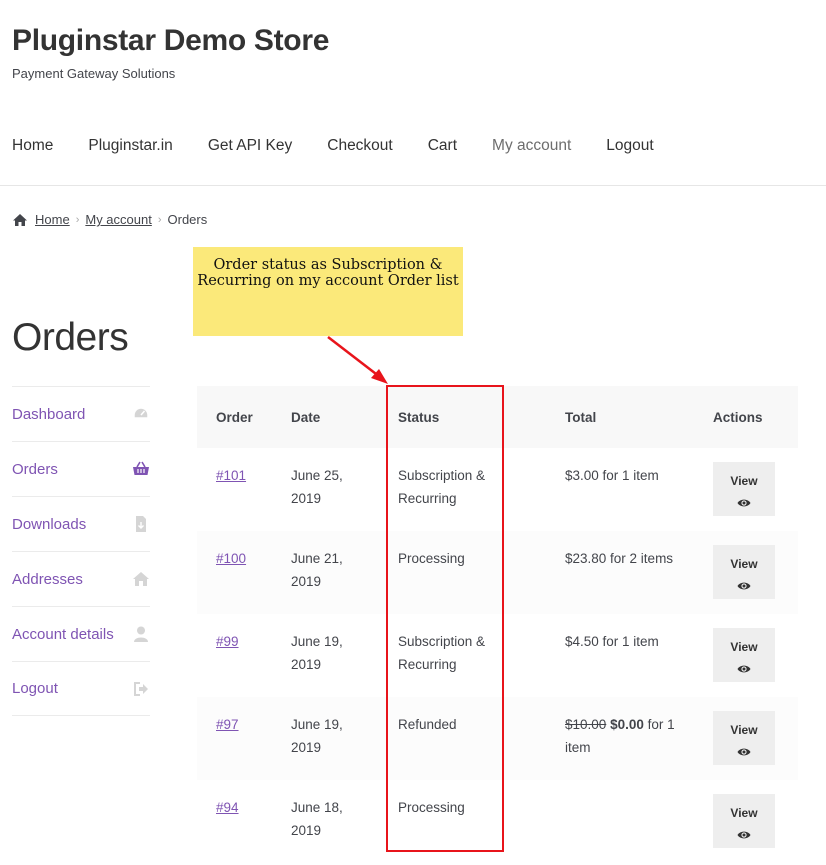 This screenshot has height=865, width=826. I want to click on account-nav-label: Logout, so click(35, 688).